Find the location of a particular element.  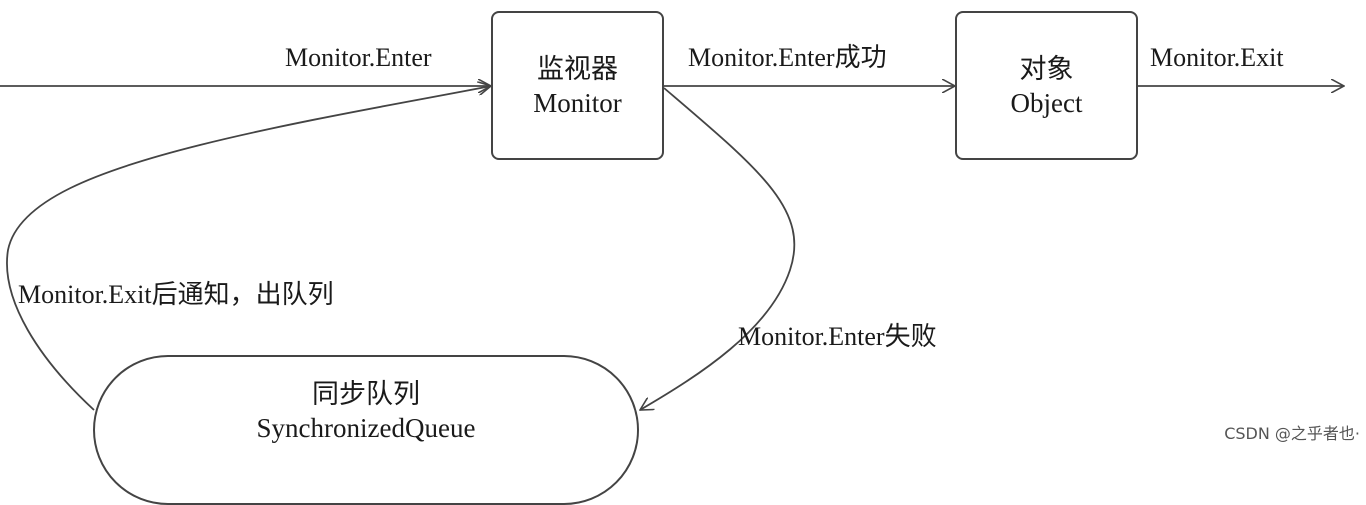

edge-label-enter-fail: Monitor.Enter失败 is located at coordinates (837, 336).